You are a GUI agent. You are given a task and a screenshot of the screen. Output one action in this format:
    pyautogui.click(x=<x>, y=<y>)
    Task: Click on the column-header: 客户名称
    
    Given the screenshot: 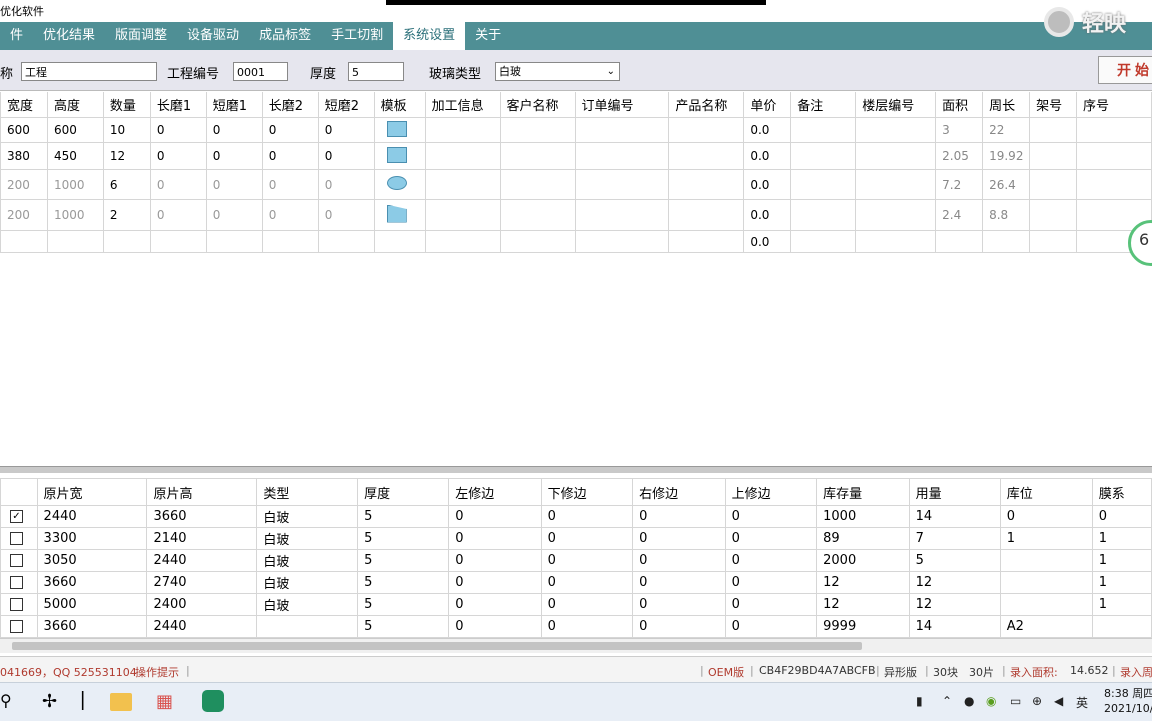 What is the action you would take?
    pyautogui.click(x=537, y=105)
    